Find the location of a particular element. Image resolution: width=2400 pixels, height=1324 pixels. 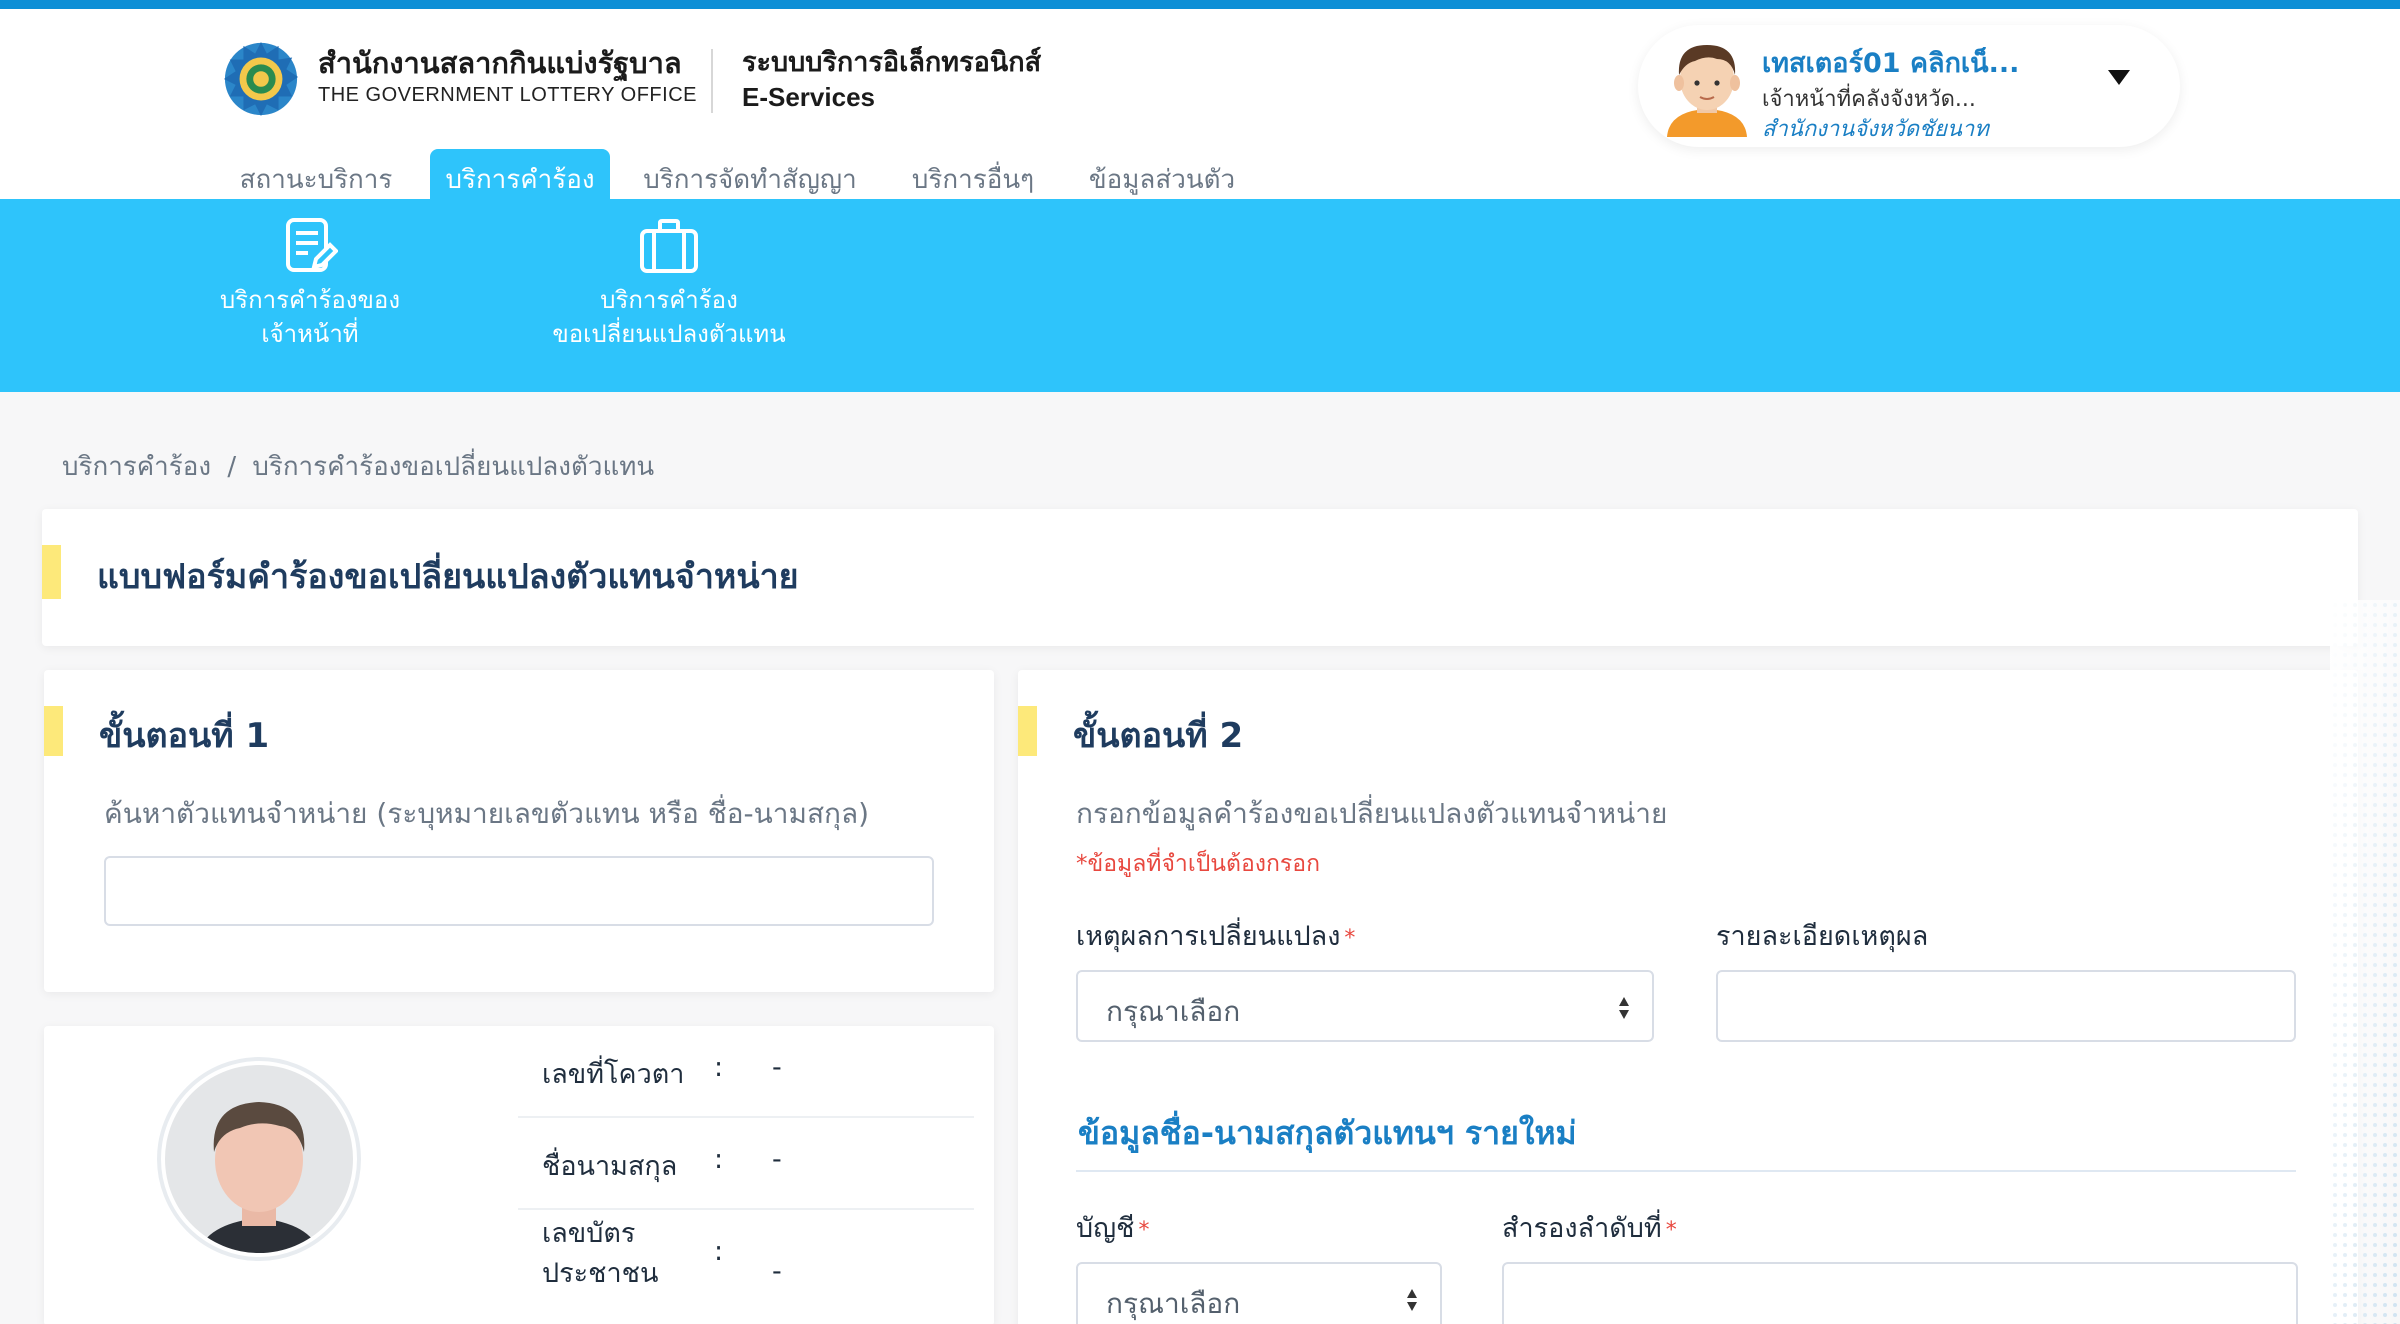

step2-accent-bar is located at coordinates (1027, 731).